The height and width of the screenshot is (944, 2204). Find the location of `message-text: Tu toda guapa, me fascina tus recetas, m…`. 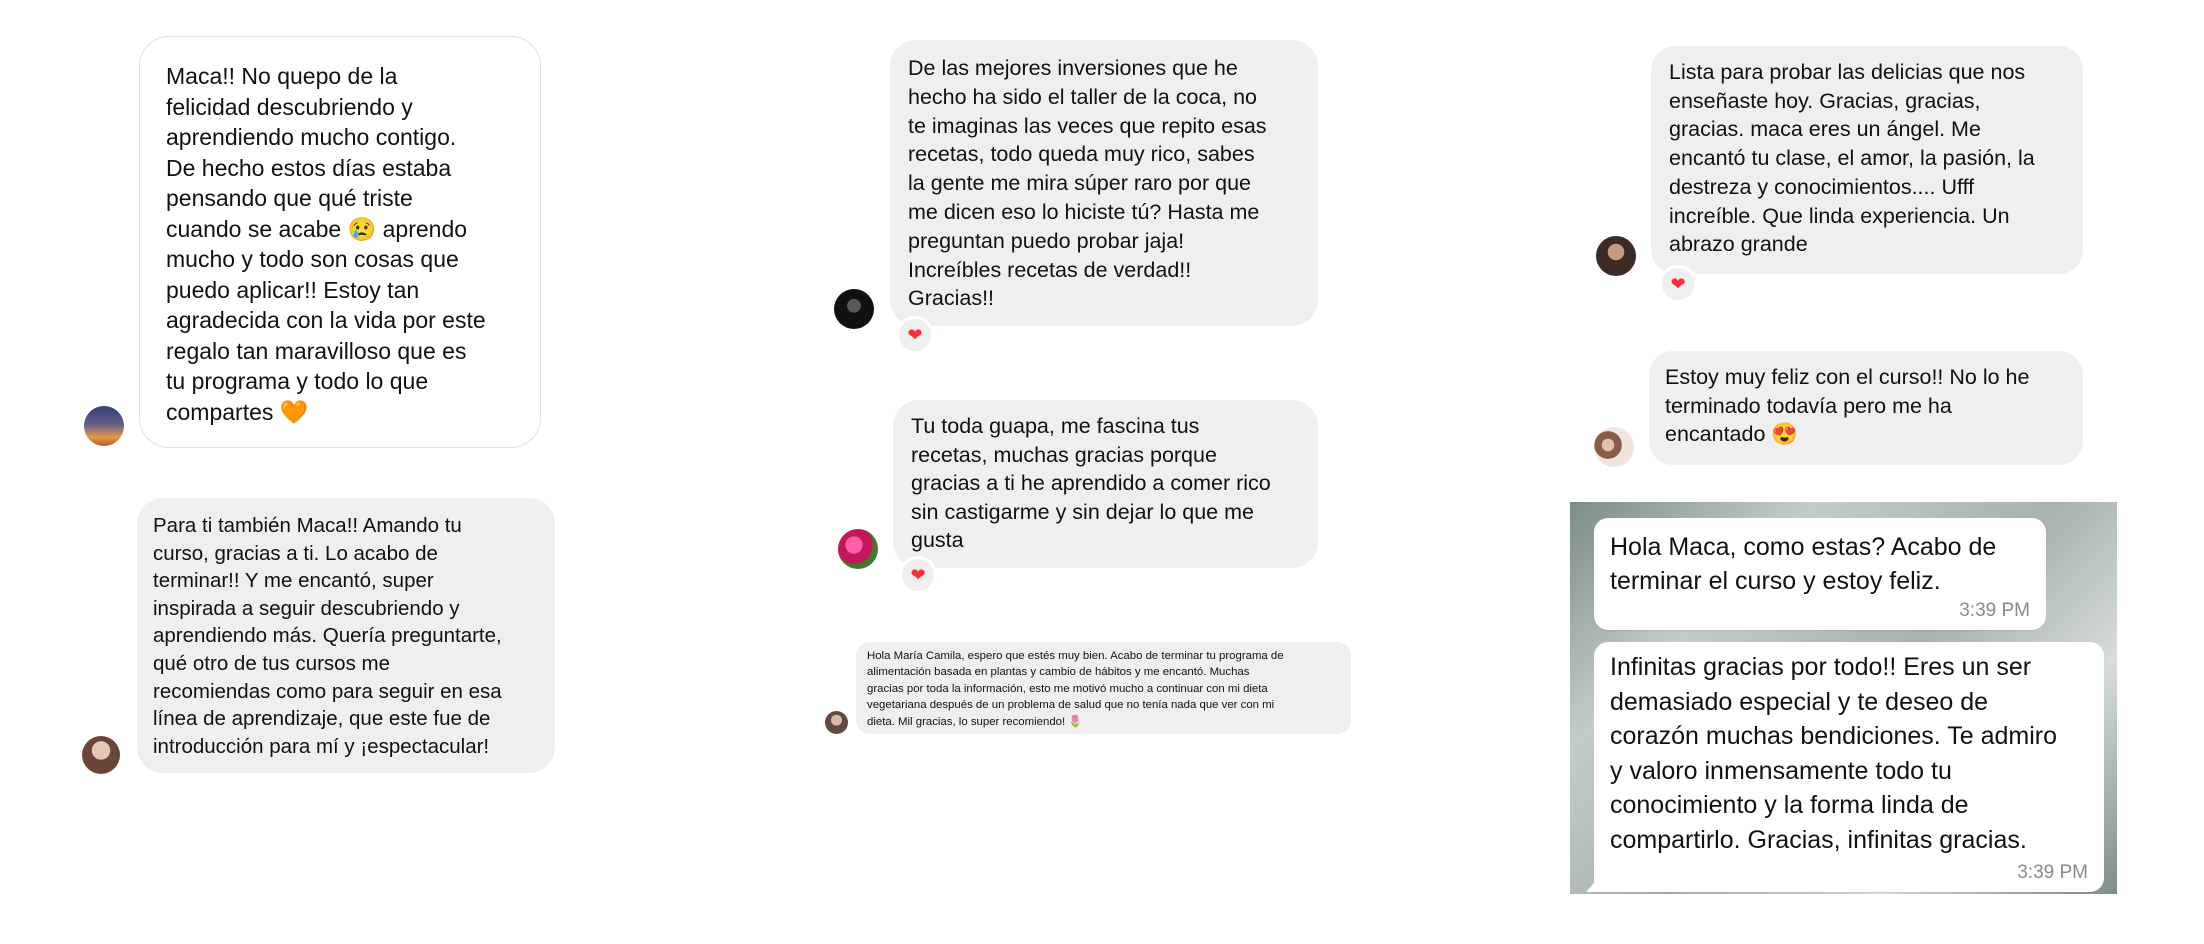

message-text: Tu toda guapa, me fascina tus recetas, m… is located at coordinates (1091, 483).